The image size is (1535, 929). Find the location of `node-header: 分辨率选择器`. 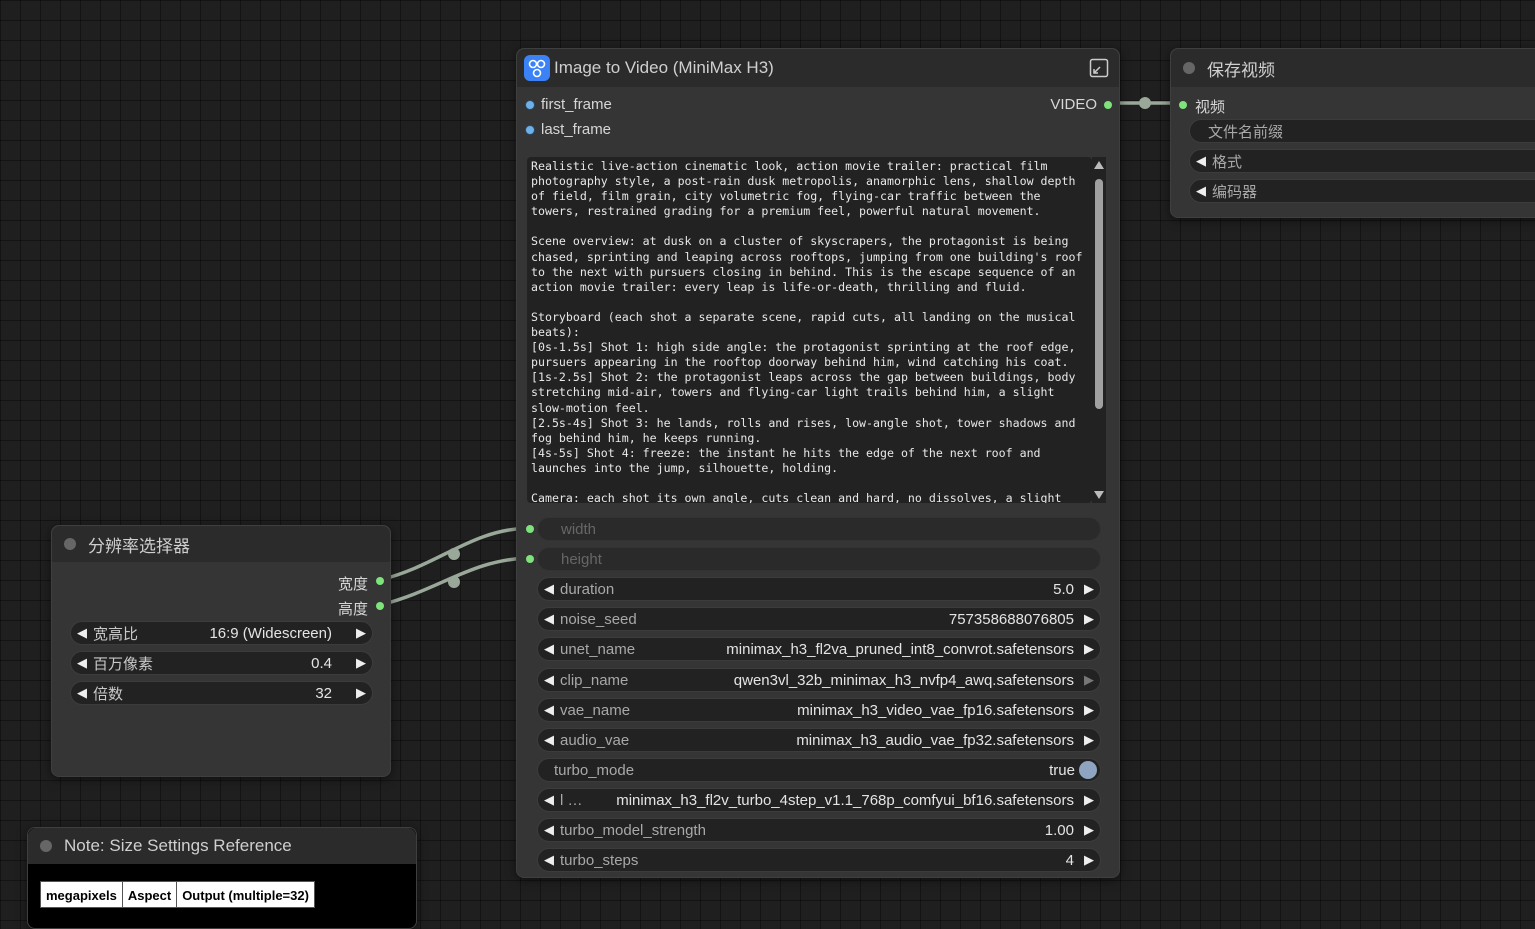

node-header: 分辨率选择器 is located at coordinates (221, 544).